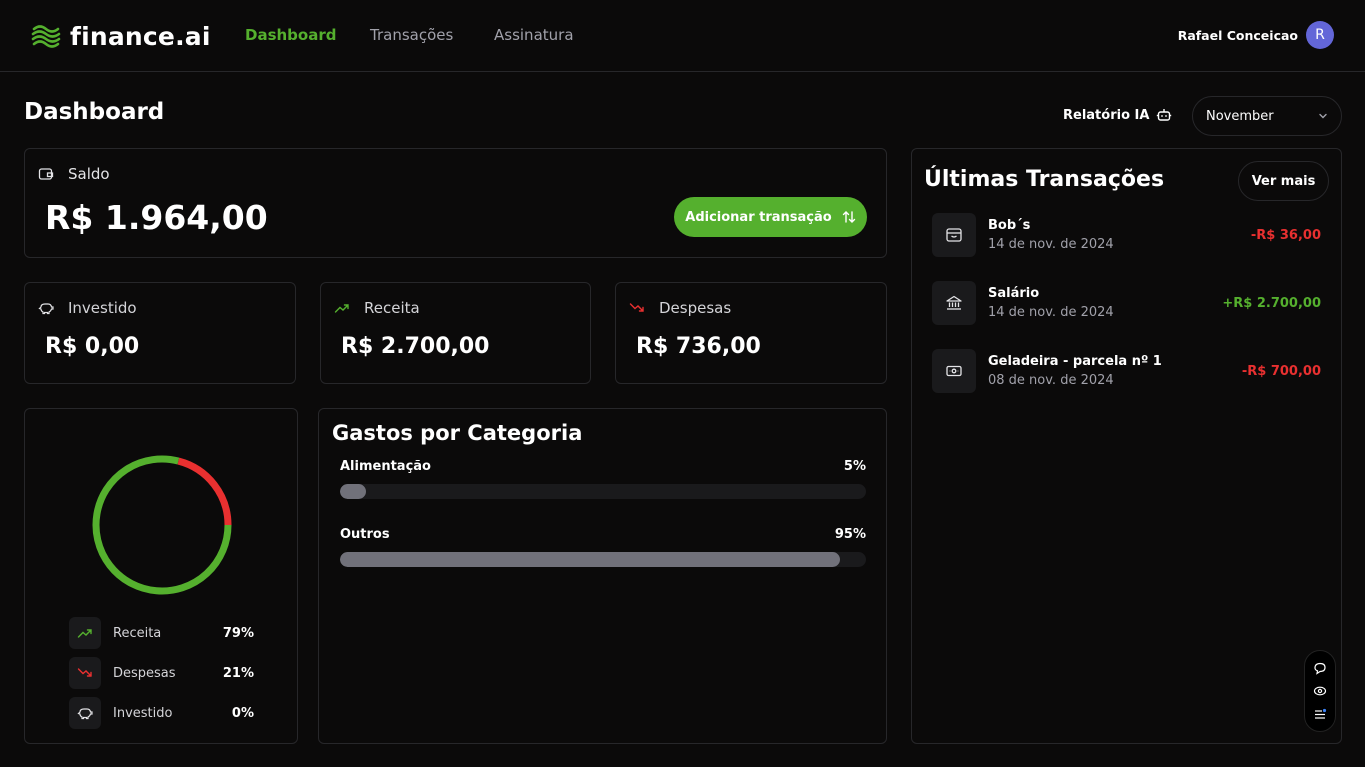 The width and height of the screenshot is (1365, 767). What do you see at coordinates (160, 333) in the screenshot?
I see `invested-card: Investido R$ 0,00` at bounding box center [160, 333].